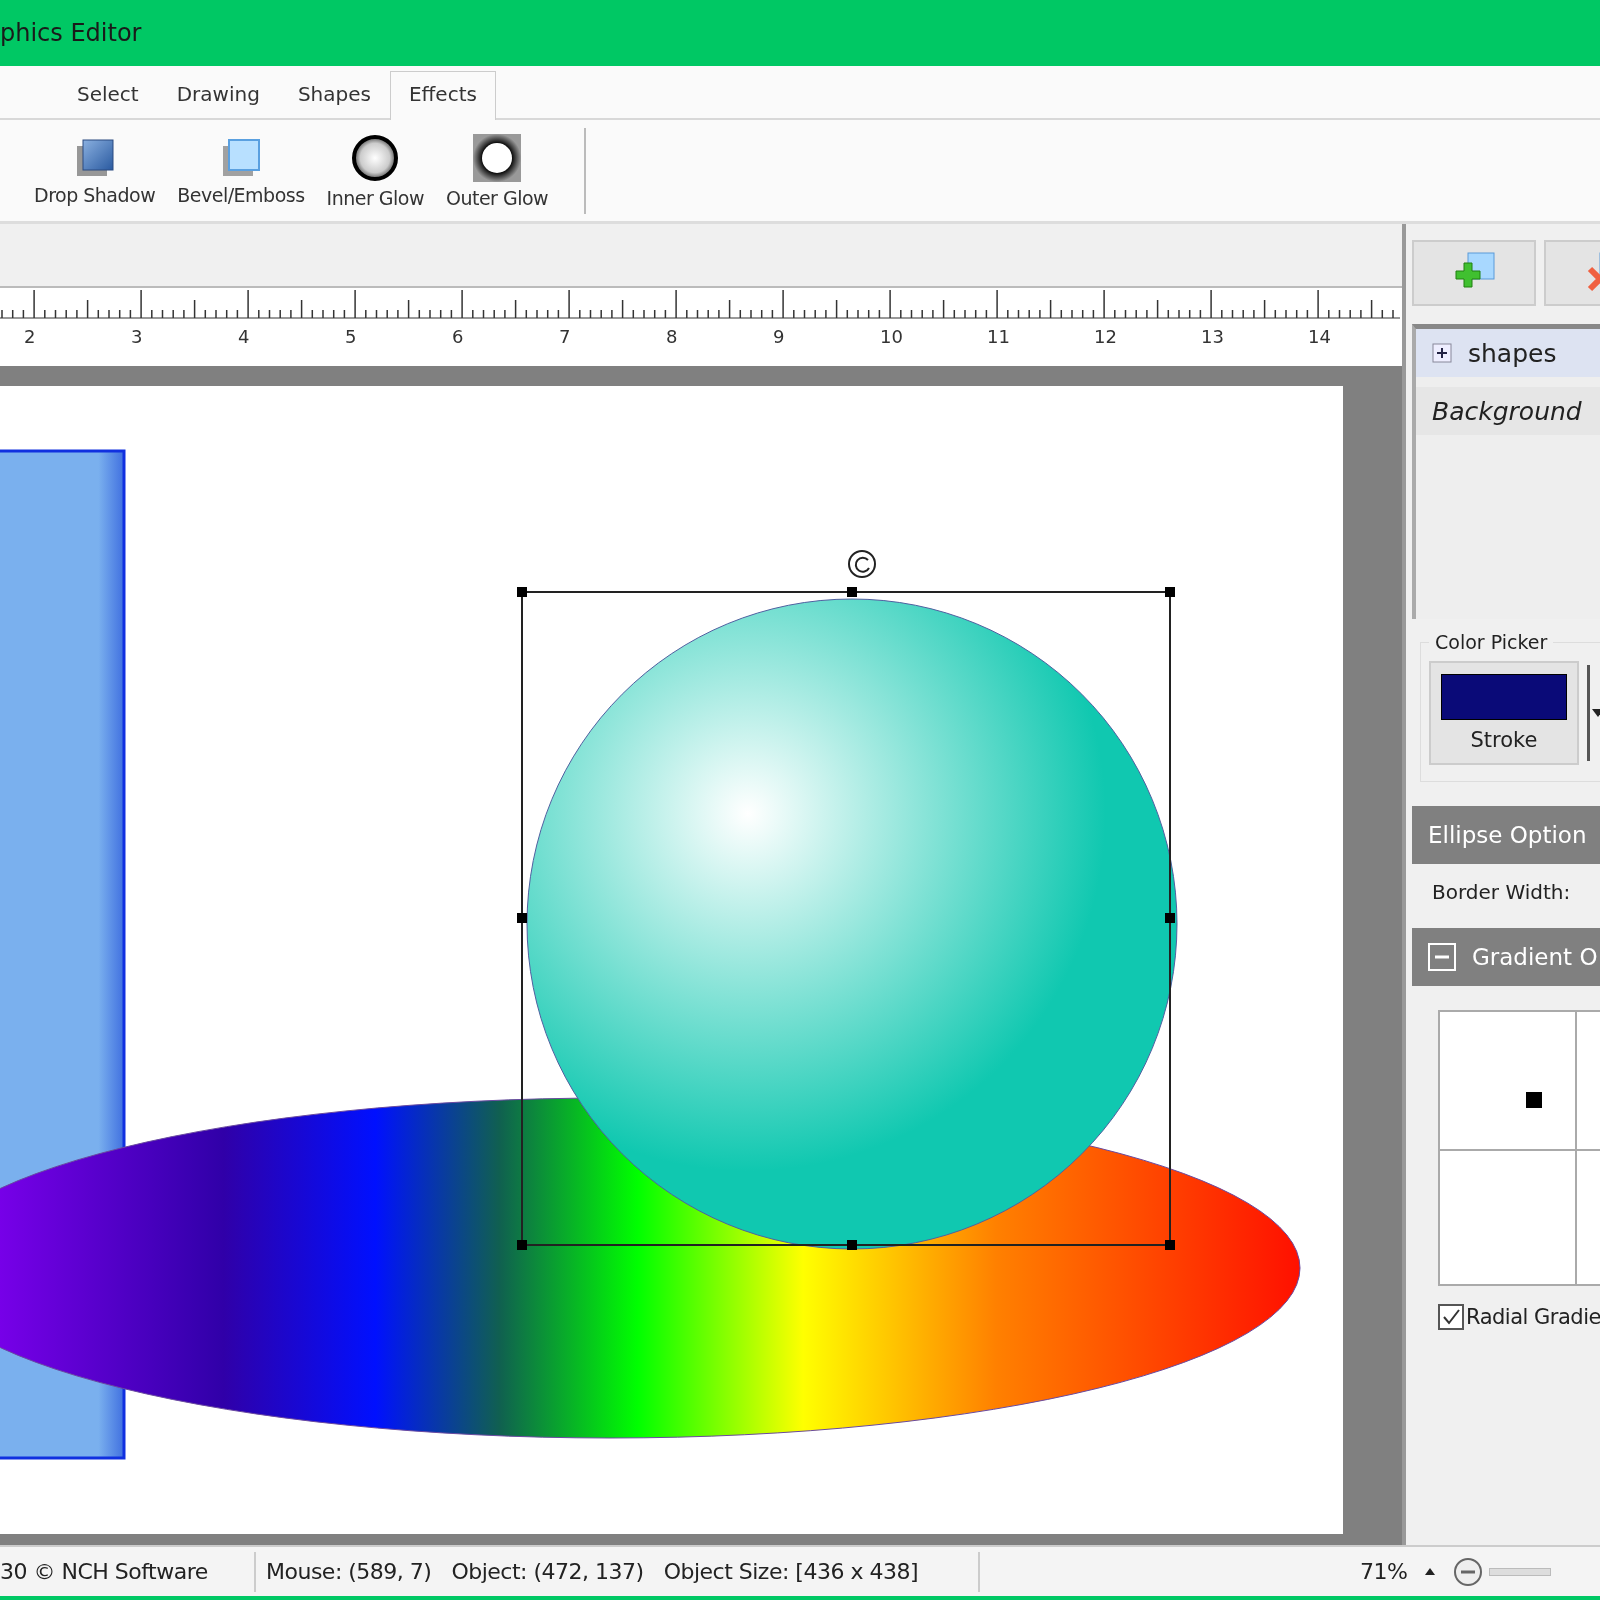  What do you see at coordinates (1504, 713) in the screenshot?
I see `stroke-color-button: Stroke` at bounding box center [1504, 713].